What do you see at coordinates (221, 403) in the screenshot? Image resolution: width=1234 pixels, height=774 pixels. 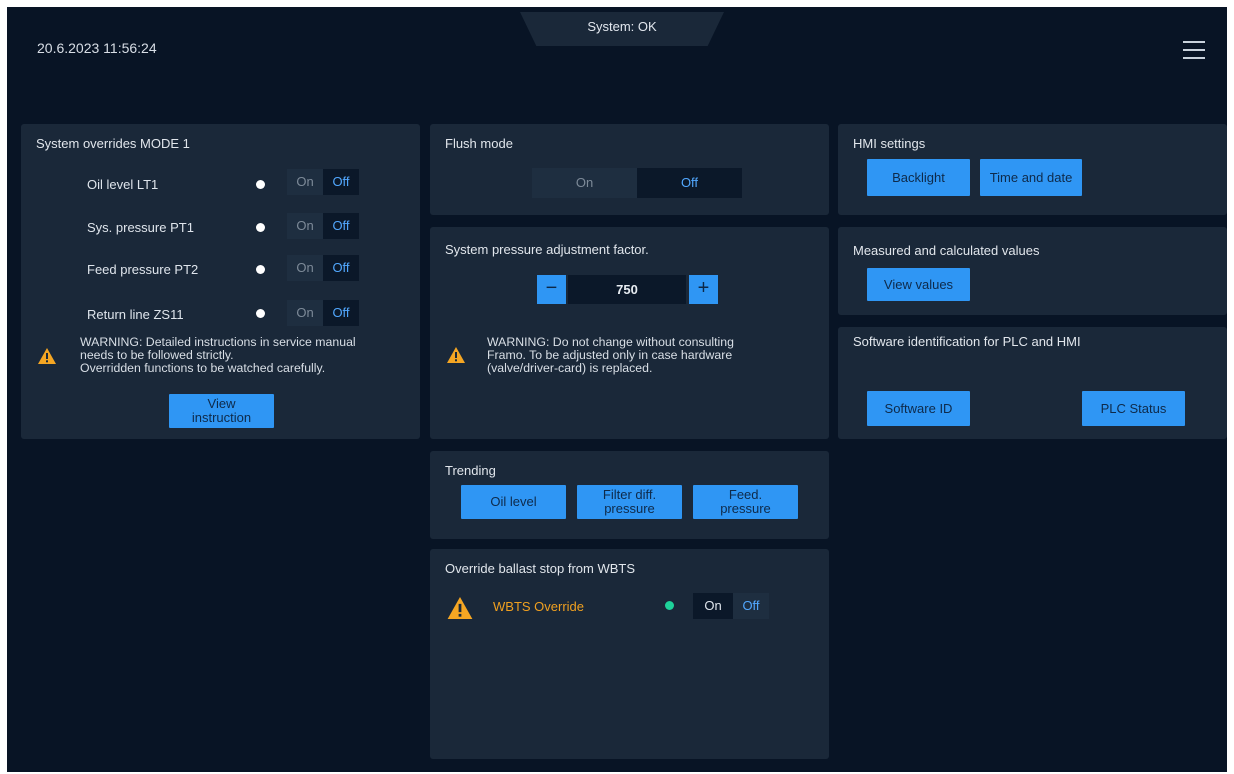 I see `button-line: View` at bounding box center [221, 403].